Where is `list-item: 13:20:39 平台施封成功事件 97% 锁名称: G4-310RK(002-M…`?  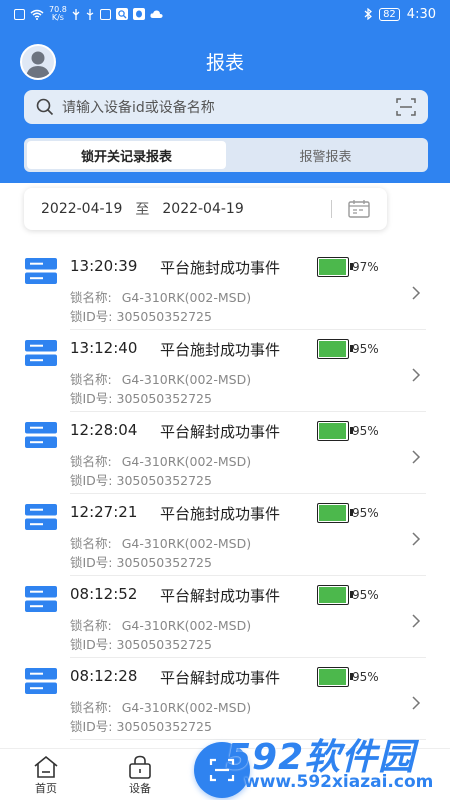 list-item: 13:20:39 平台施封成功事件 97% 锁名称: G4-310RK(002-M… is located at coordinates (225, 289).